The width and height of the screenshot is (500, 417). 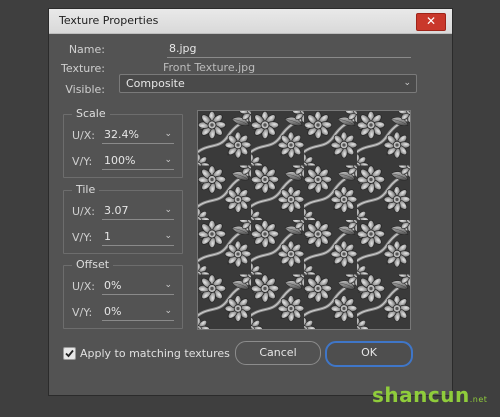 I want to click on watermark-text: shancun, so click(x=421, y=395).